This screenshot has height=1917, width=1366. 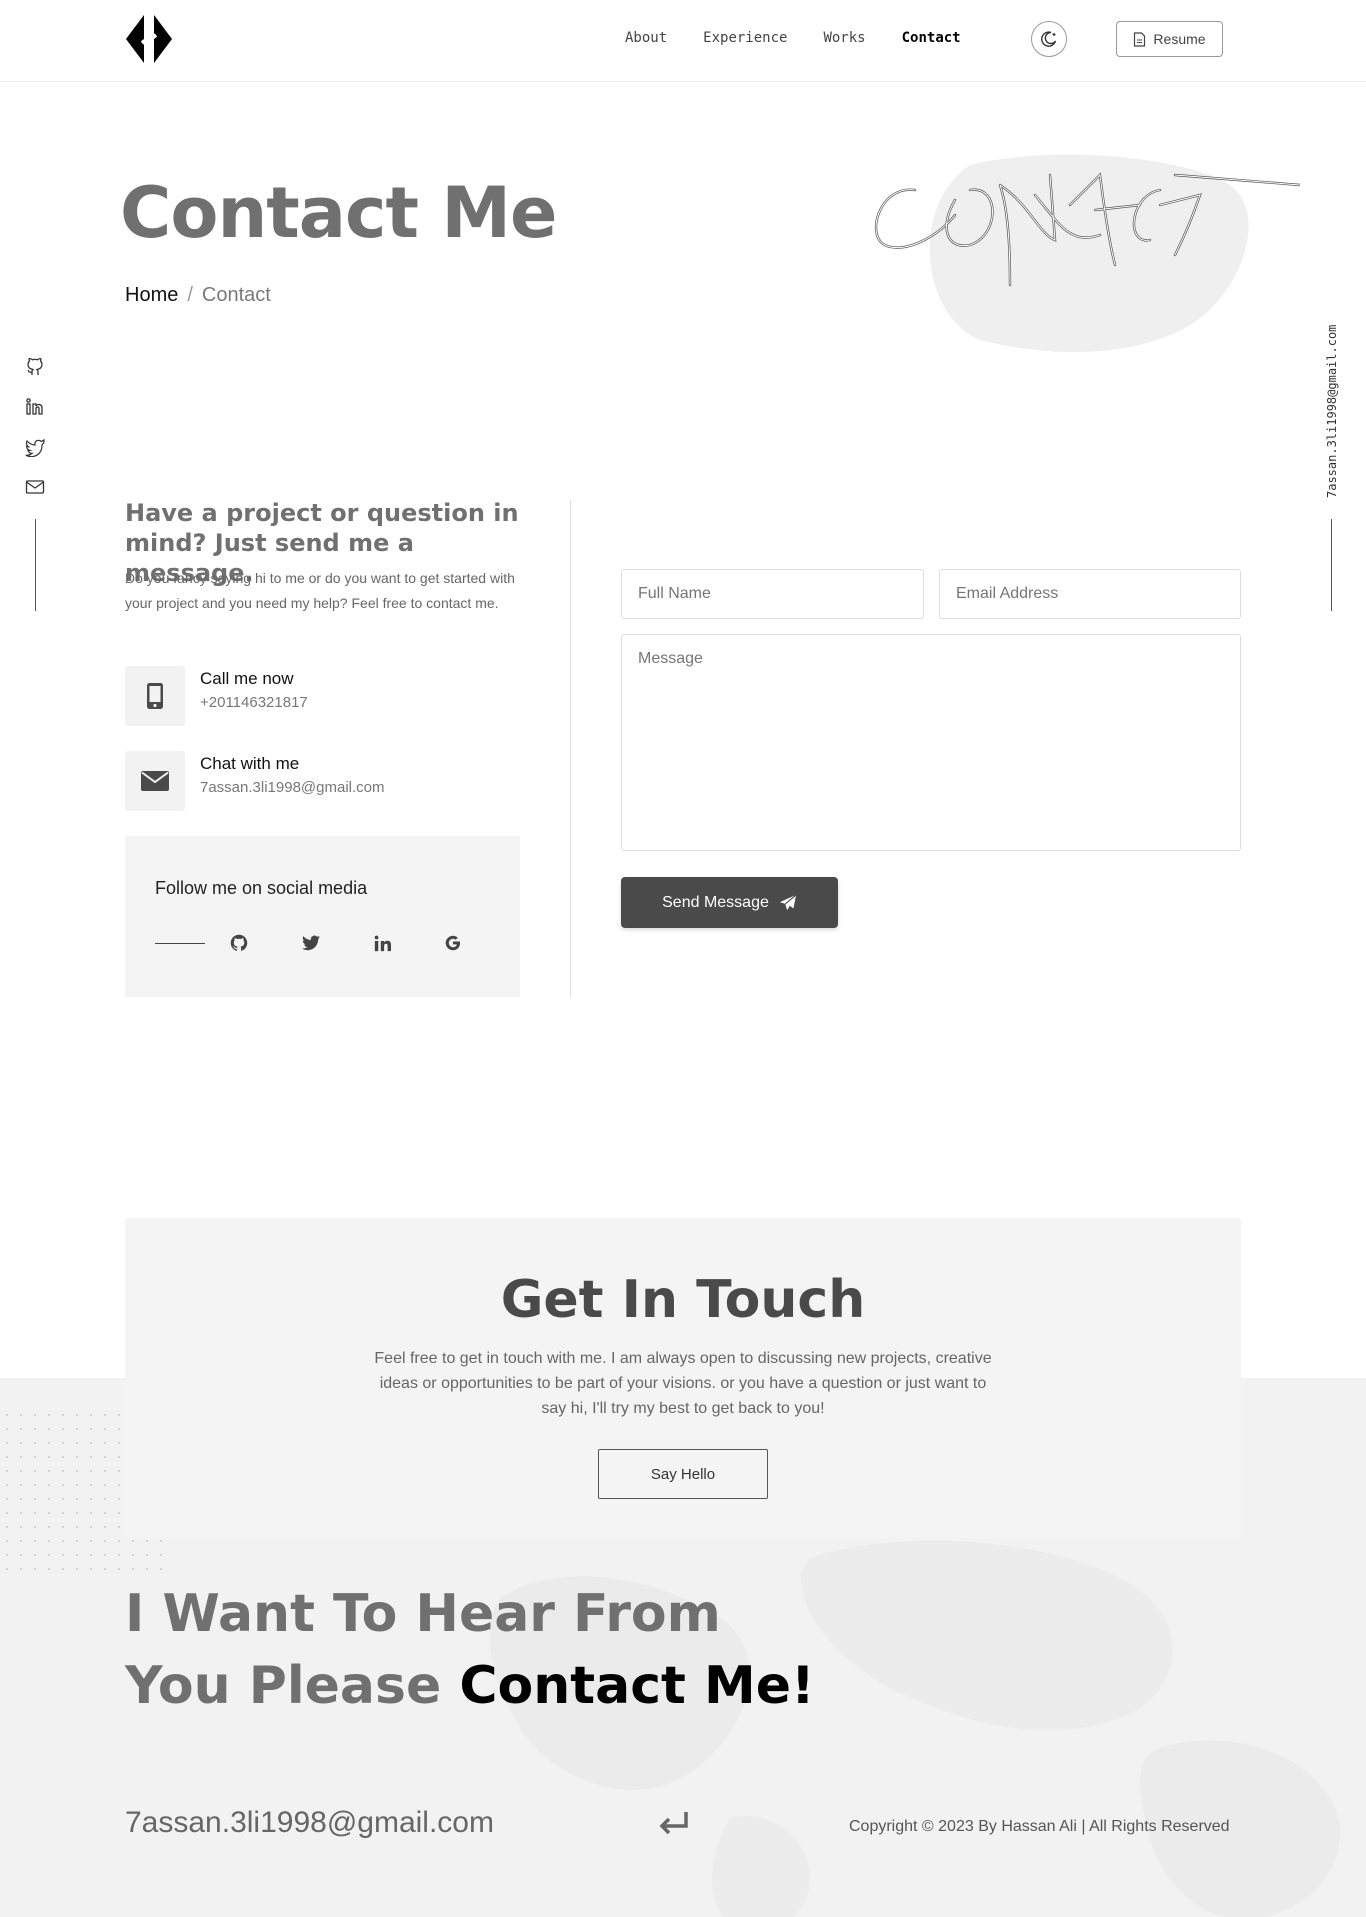 I want to click on chat-email-link: 7assan.3li1998@gmail.com, so click(x=292, y=787).